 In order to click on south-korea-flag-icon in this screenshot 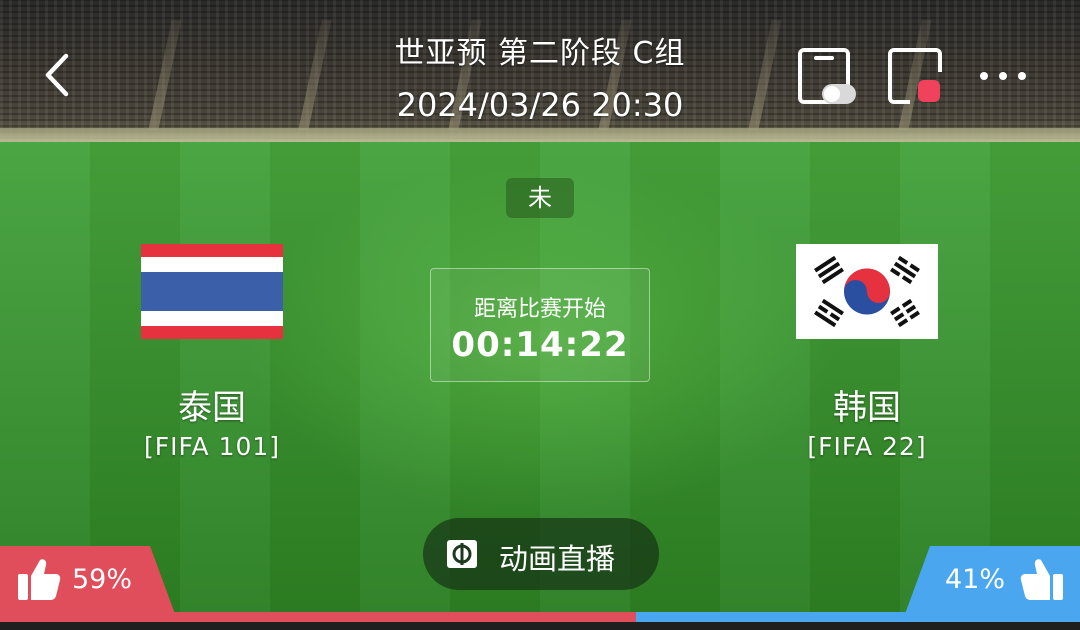, I will do `click(867, 291)`.